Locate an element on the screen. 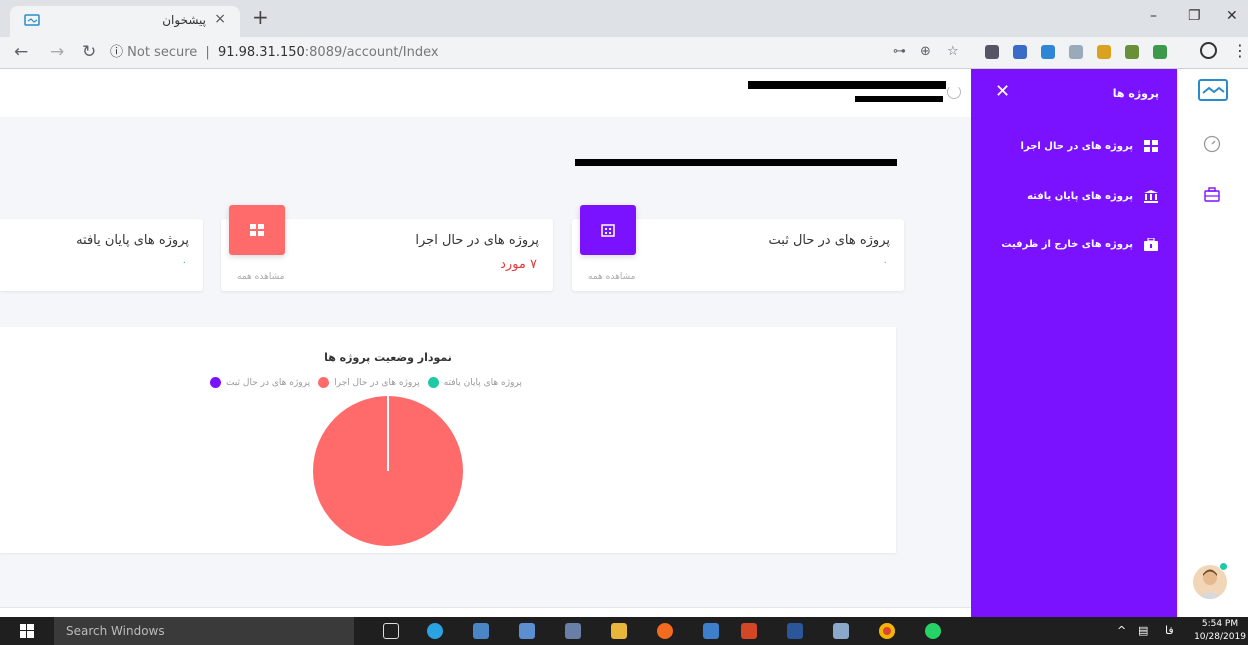 The width and height of the screenshot is (1248, 645). stat-card-title: پروژه های پایان یافته is located at coordinates (132, 240).